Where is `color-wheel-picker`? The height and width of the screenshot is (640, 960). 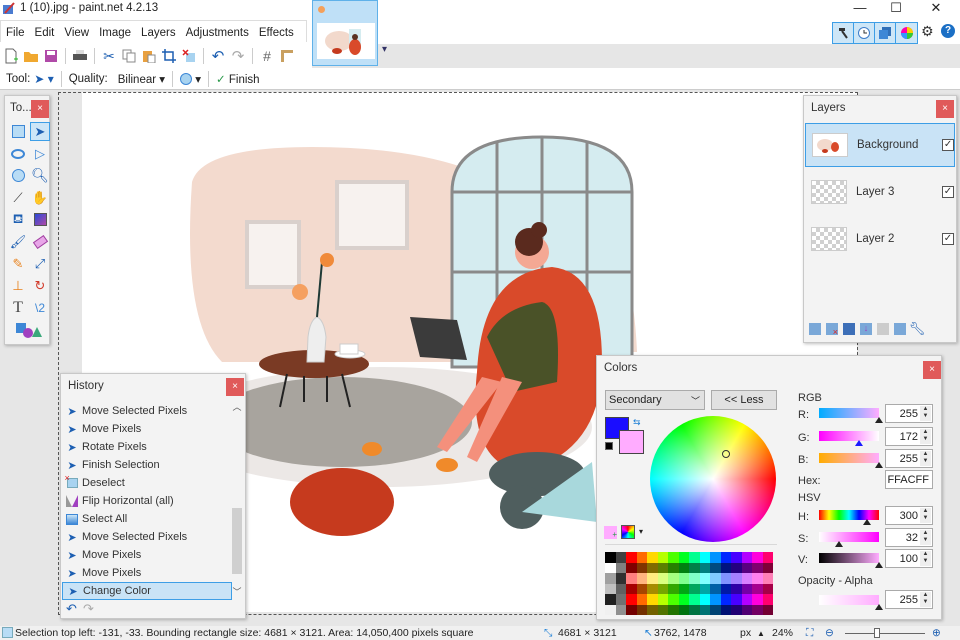 color-wheel-picker is located at coordinates (726, 454).